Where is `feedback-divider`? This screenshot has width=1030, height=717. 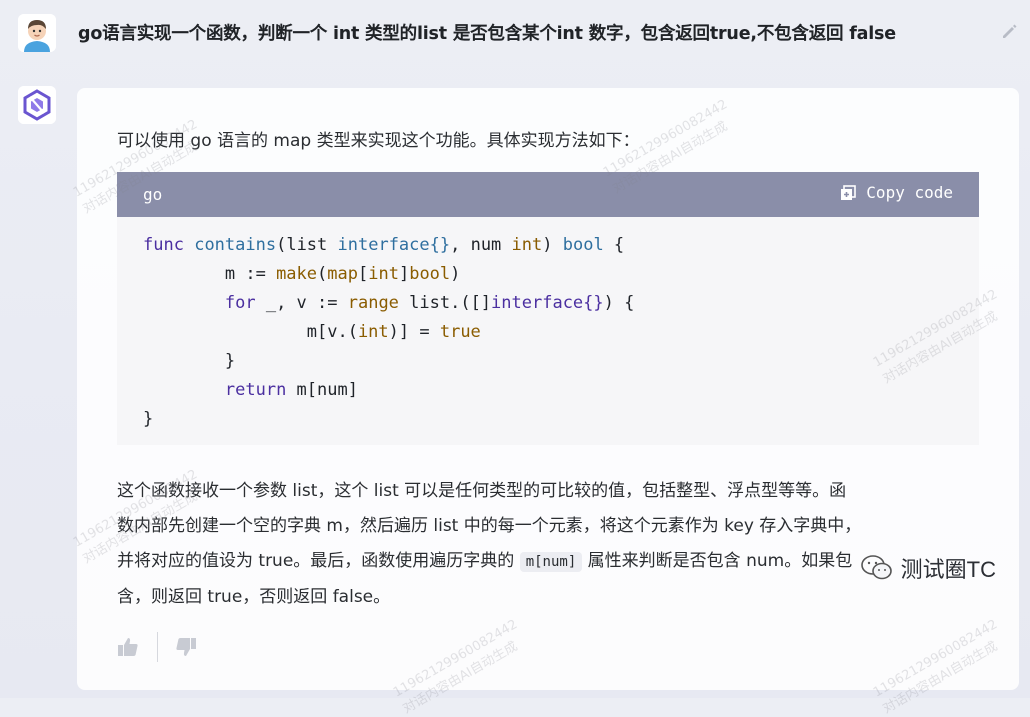
feedback-divider is located at coordinates (157, 647).